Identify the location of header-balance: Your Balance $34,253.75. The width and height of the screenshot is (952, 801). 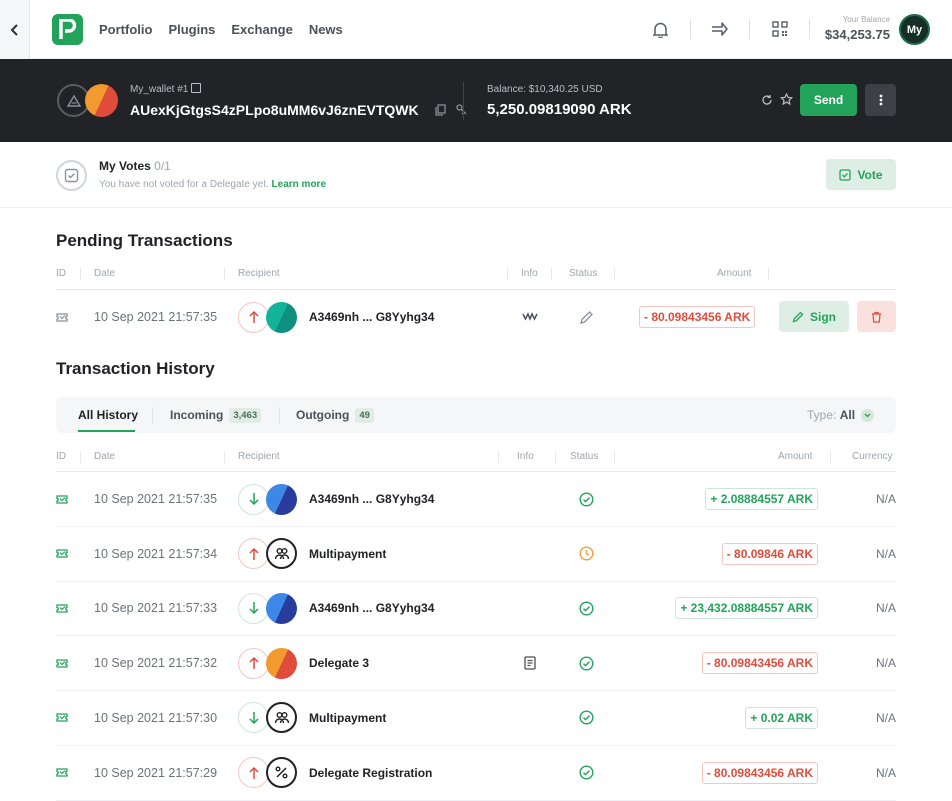
(857, 28).